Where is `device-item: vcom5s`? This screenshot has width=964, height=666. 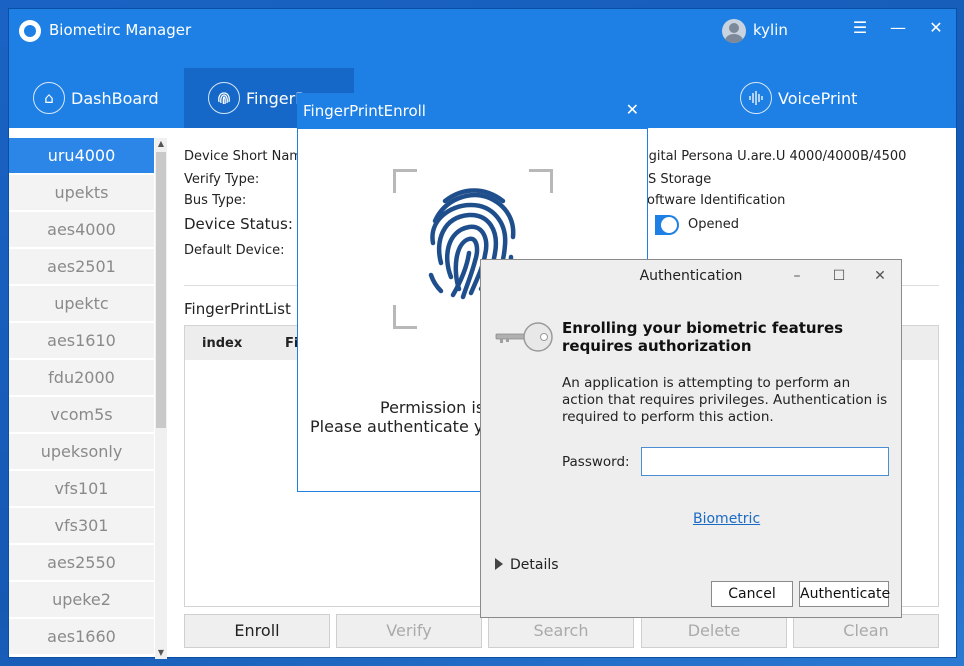 device-item: vcom5s is located at coordinates (81, 415).